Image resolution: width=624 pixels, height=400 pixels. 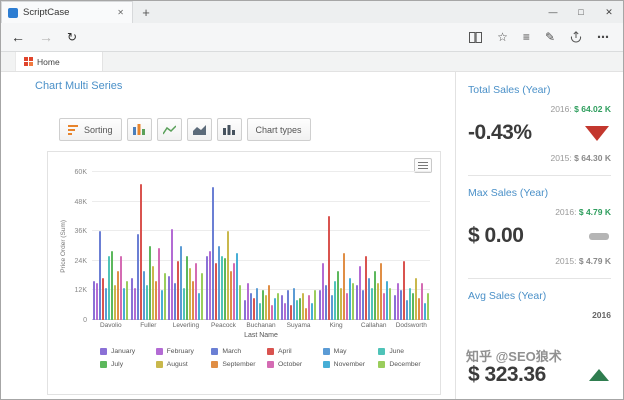 What do you see at coordinates (103, 299) in the screenshot?
I see `bar-april-davolio` at bounding box center [103, 299].